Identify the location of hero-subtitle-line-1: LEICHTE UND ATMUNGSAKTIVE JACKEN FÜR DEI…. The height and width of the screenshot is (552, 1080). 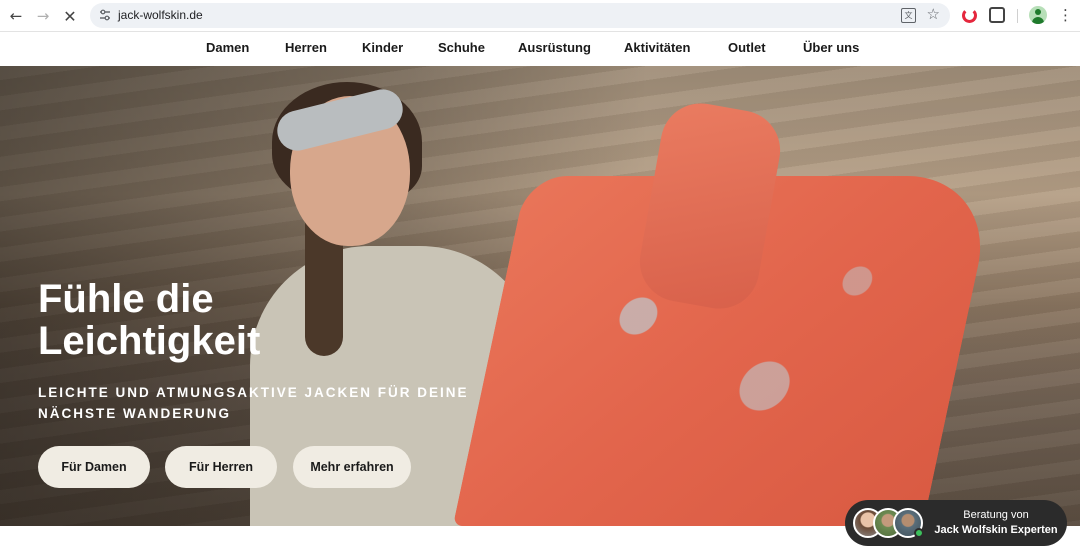
(253, 392).